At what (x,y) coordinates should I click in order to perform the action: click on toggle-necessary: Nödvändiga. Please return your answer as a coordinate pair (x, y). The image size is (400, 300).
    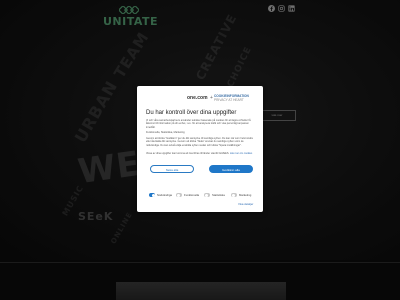
    Looking at the image, I should click on (161, 195).